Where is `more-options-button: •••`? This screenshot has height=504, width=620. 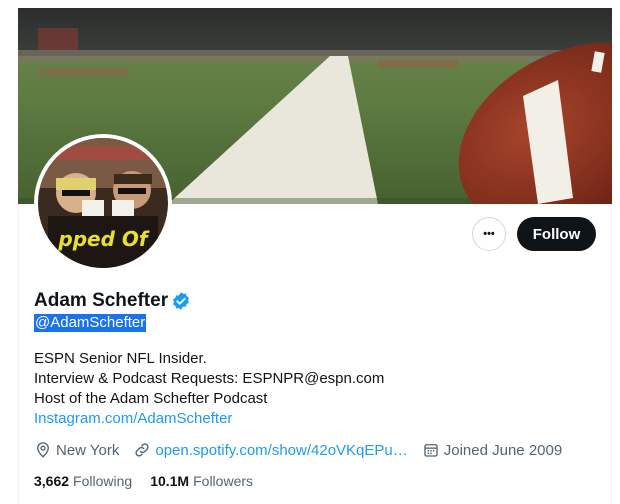 more-options-button: ••• is located at coordinates (489, 234).